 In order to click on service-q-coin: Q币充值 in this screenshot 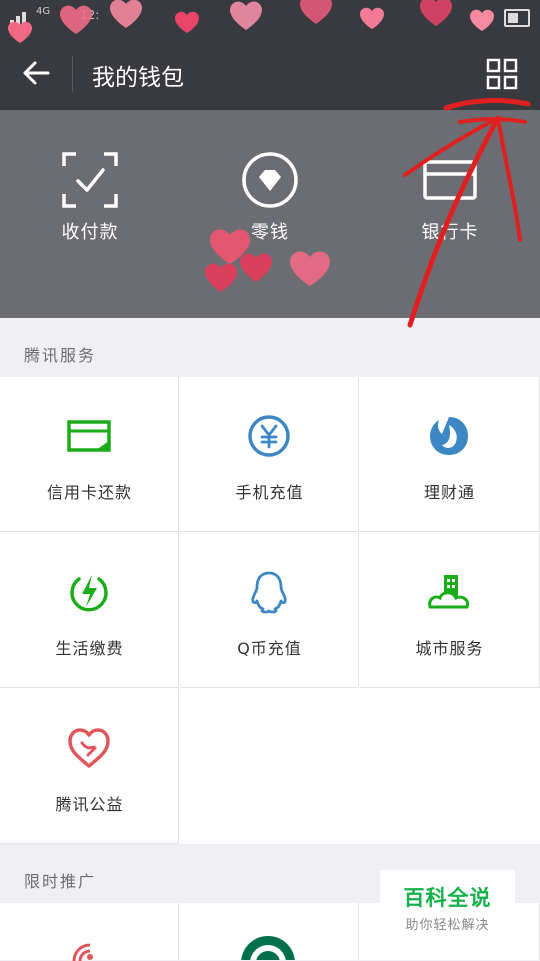, I will do `click(269, 610)`.